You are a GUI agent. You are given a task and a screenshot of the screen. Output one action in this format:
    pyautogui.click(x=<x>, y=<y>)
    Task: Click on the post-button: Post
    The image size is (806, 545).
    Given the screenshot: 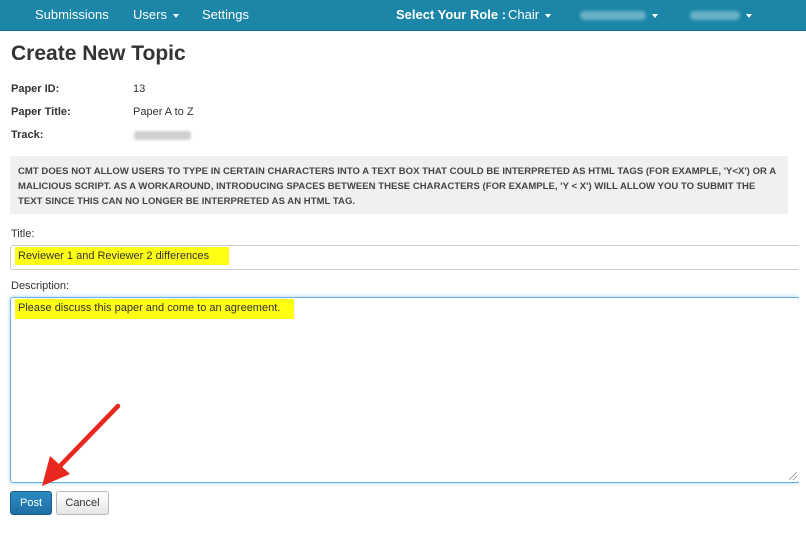 What is the action you would take?
    pyautogui.click(x=31, y=503)
    